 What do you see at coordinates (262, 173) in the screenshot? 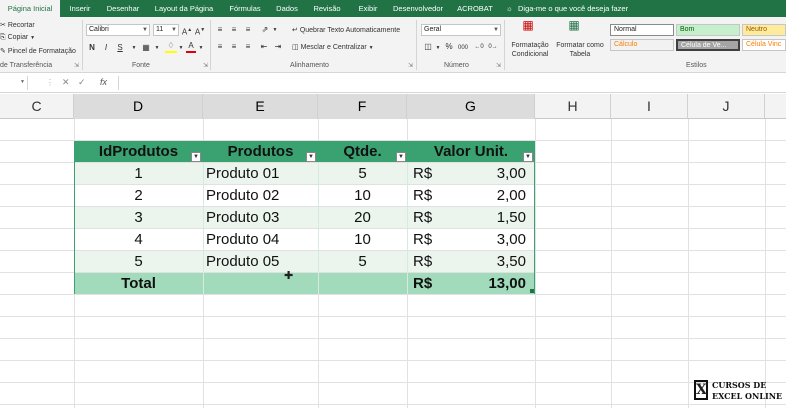
I see `cell-produto: Produto 01` at bounding box center [262, 173].